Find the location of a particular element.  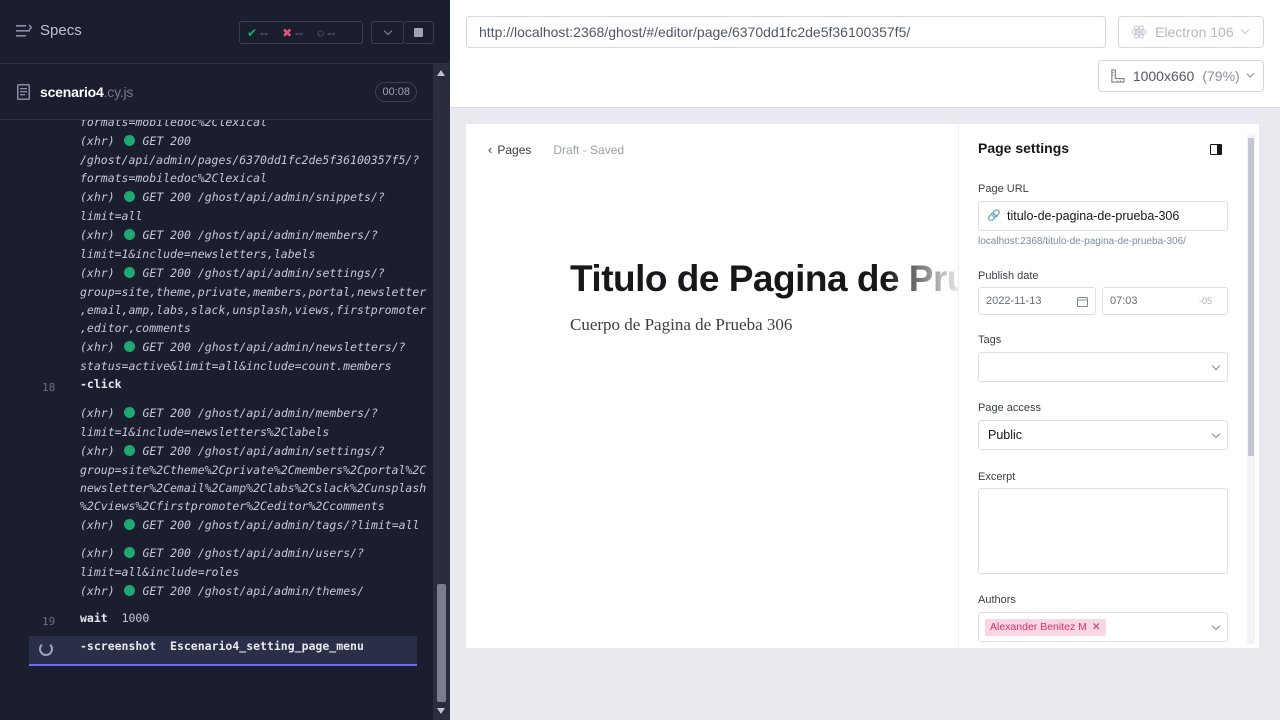

viewport-selector: 1000x660 (79%) is located at coordinates (1181, 76).